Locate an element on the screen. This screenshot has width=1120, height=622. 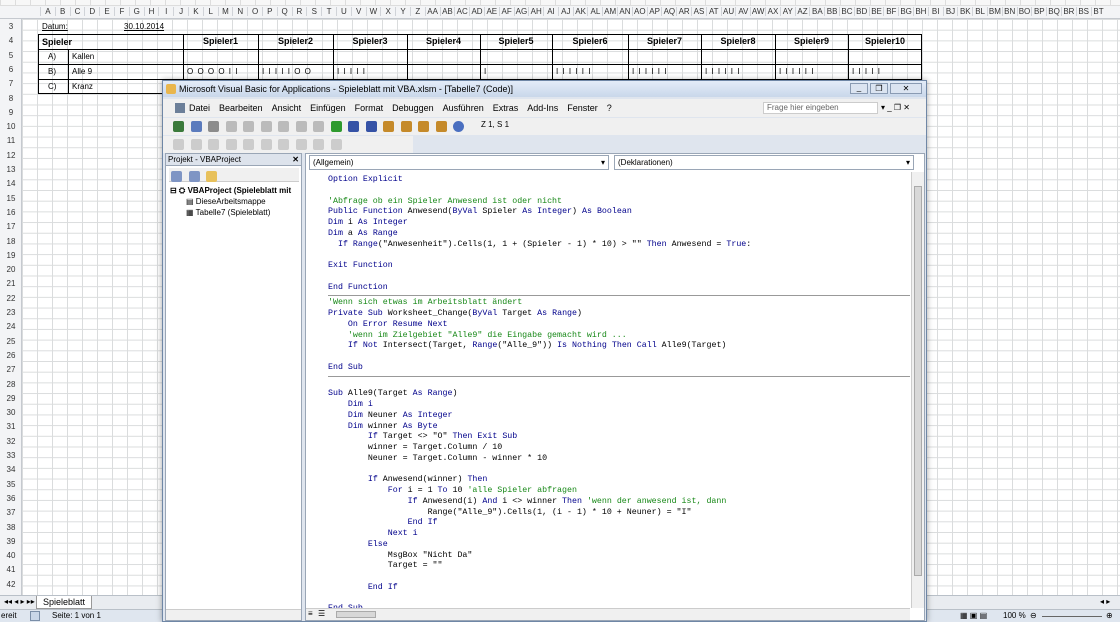
column-header: V is located at coordinates (358, 11).